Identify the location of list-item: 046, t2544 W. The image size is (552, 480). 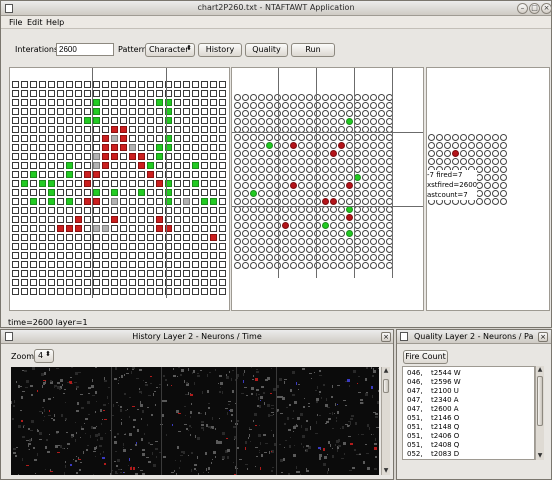
(434, 373).